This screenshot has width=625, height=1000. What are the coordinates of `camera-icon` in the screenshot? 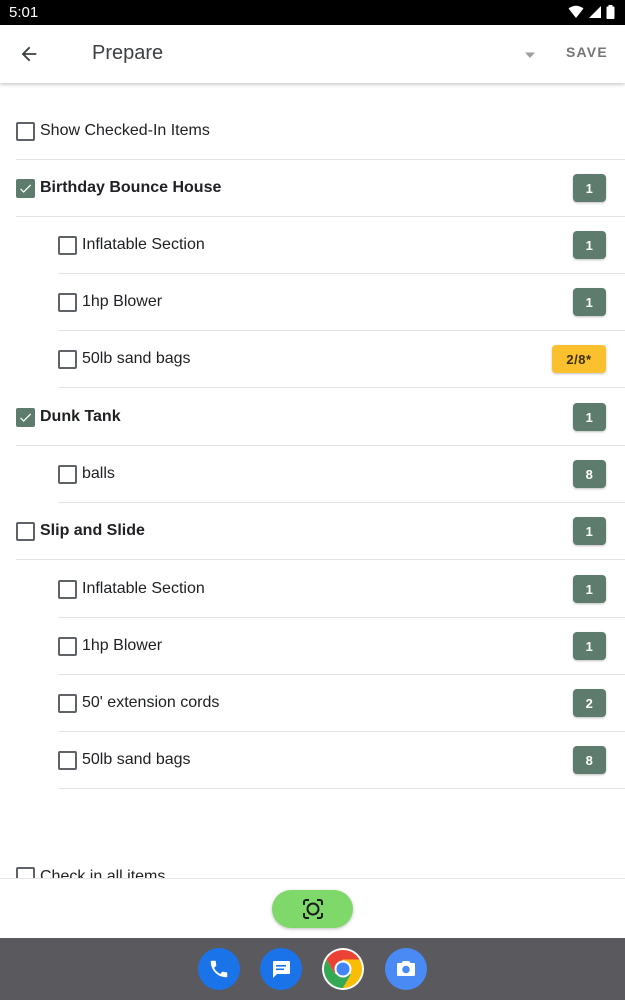 It's located at (406, 968).